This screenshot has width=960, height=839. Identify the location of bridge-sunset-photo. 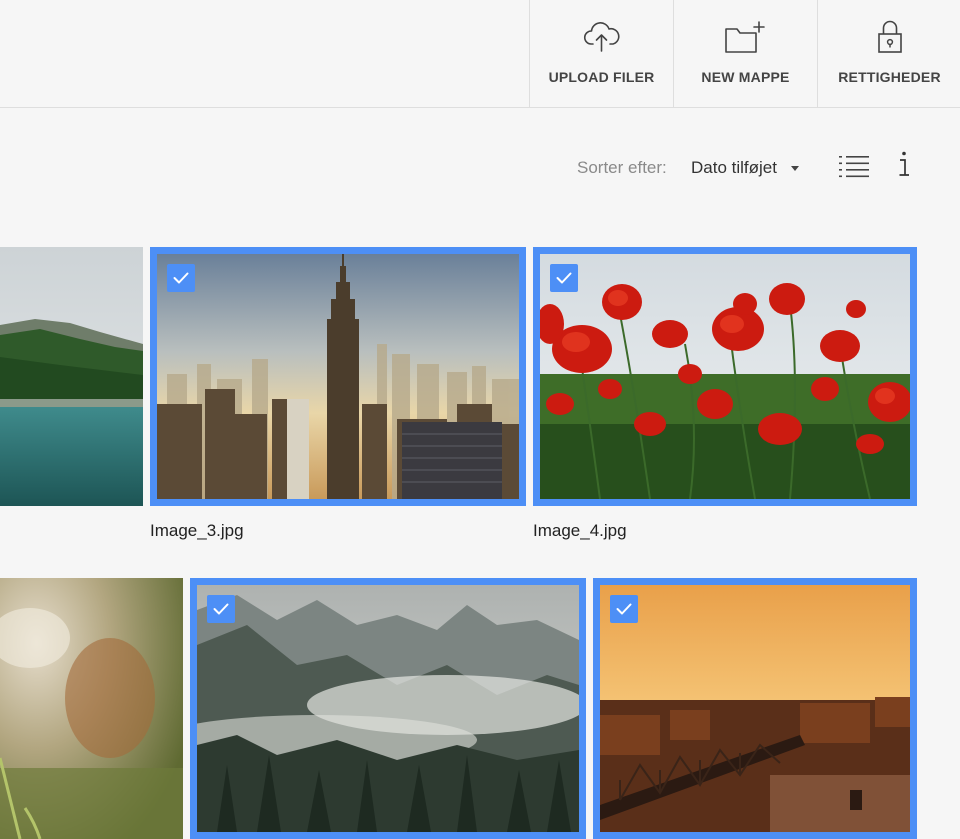
(755, 708).